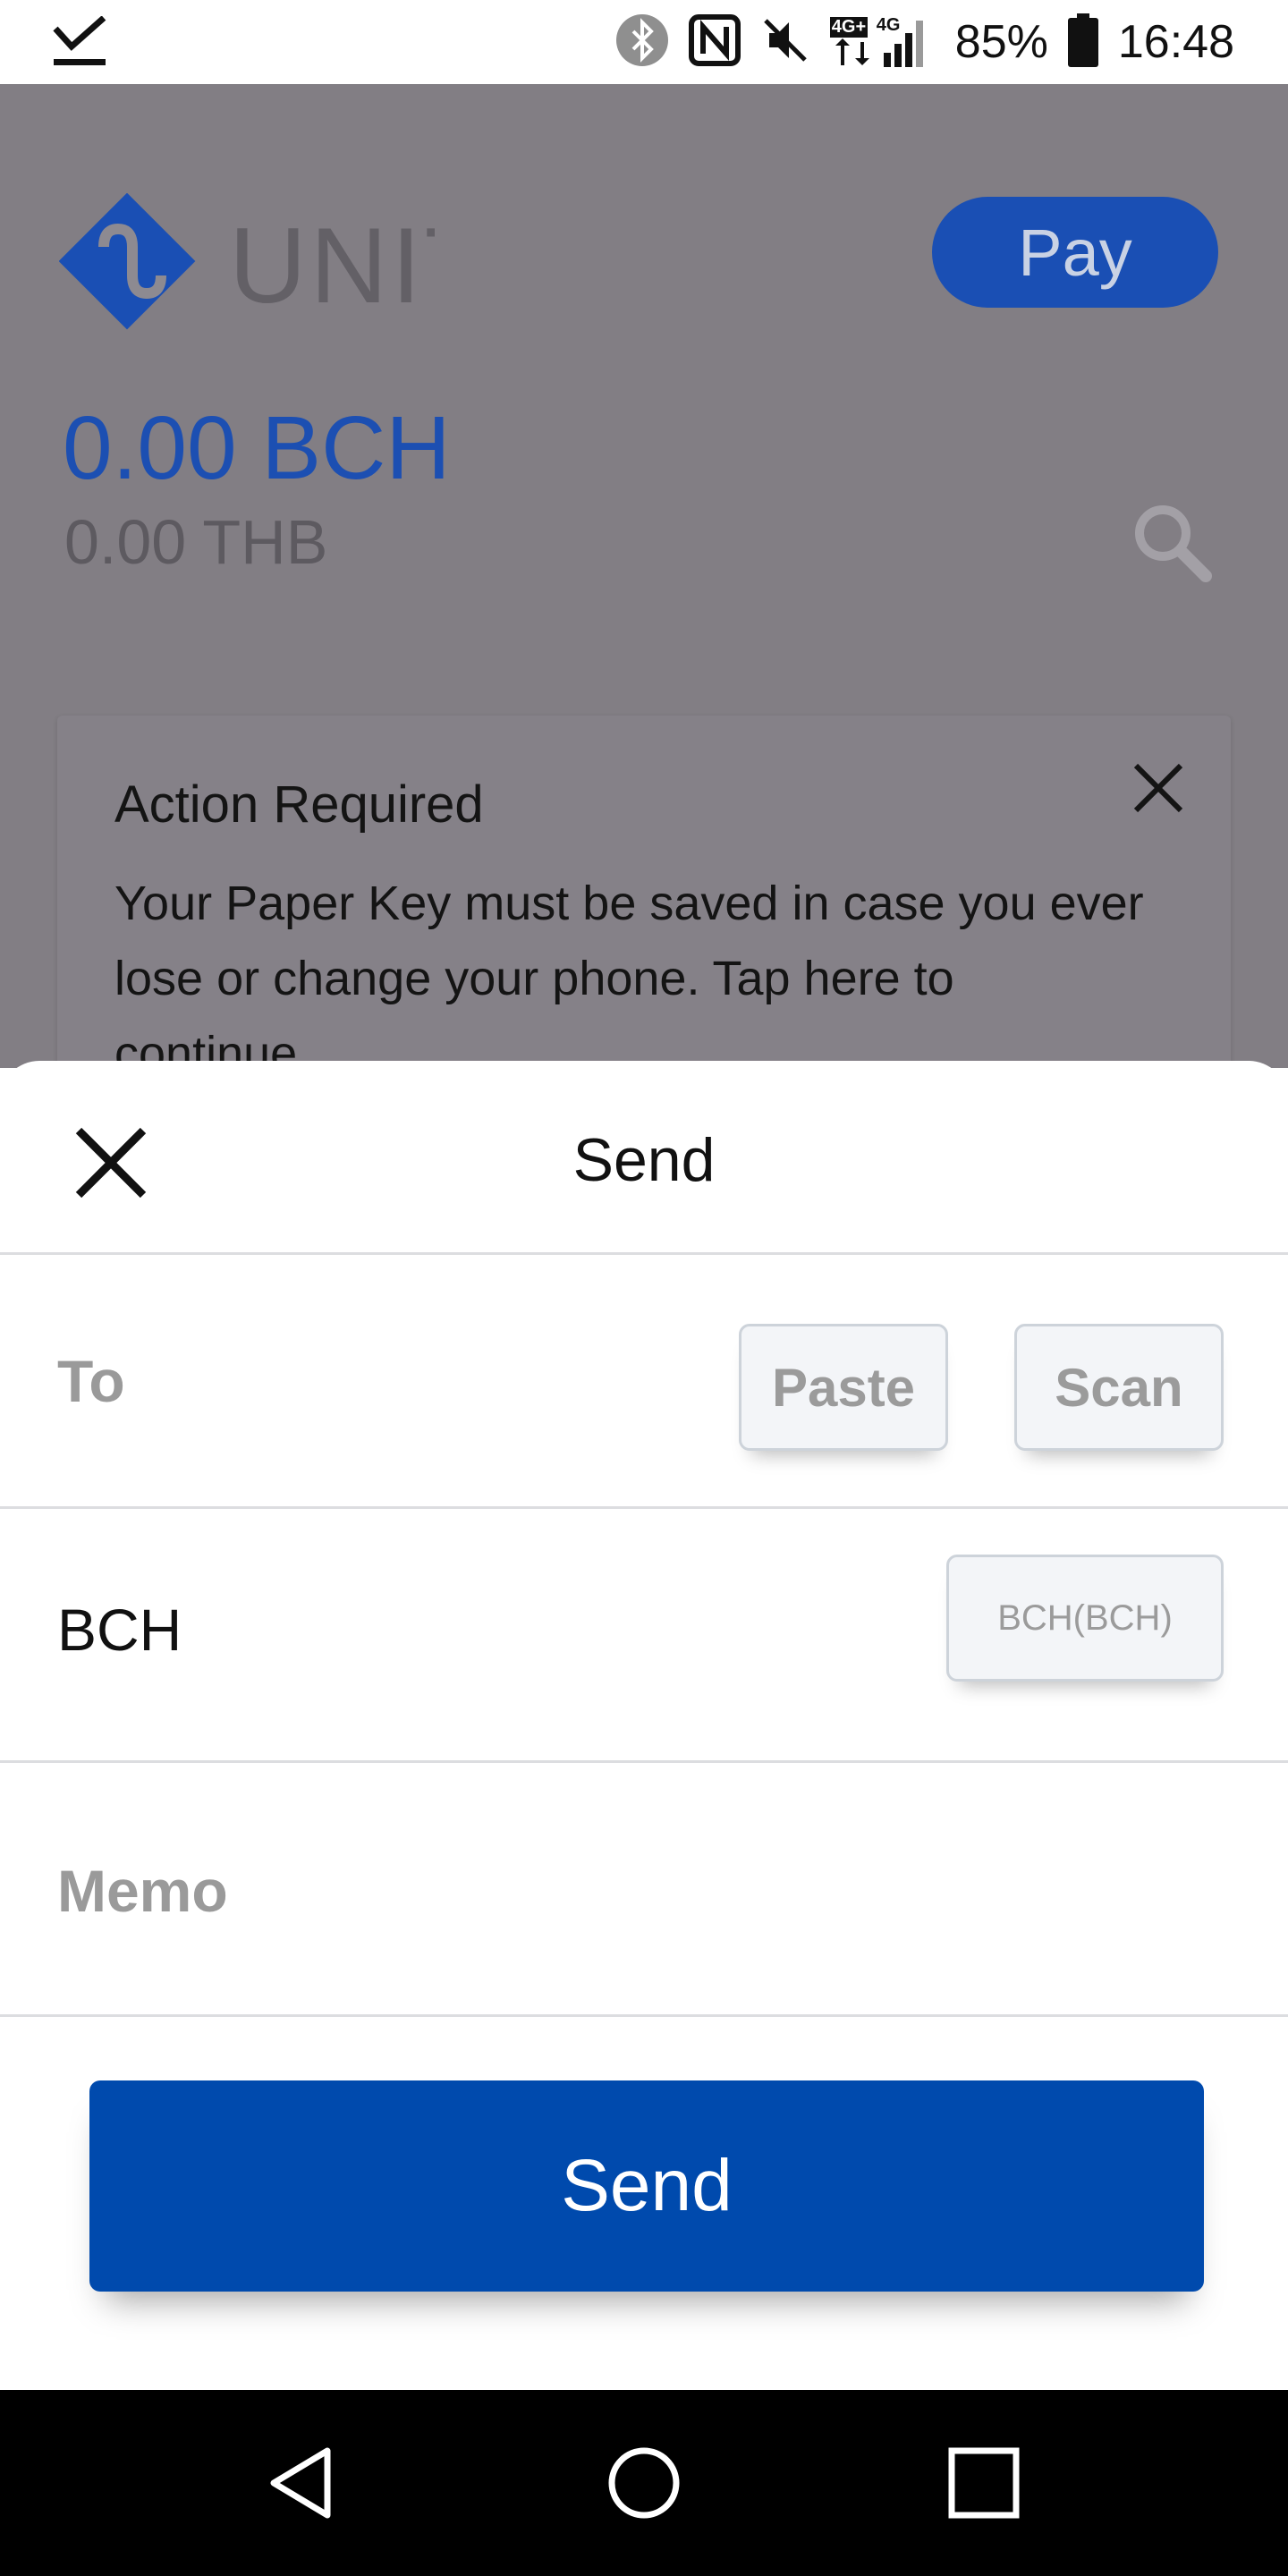 This screenshot has width=1288, height=2576. I want to click on home-icon, so click(644, 2483).